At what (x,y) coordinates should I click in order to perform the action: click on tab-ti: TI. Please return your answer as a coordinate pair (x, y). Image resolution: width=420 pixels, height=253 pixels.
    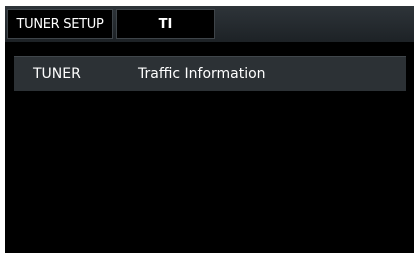
    Looking at the image, I should click on (165, 24).